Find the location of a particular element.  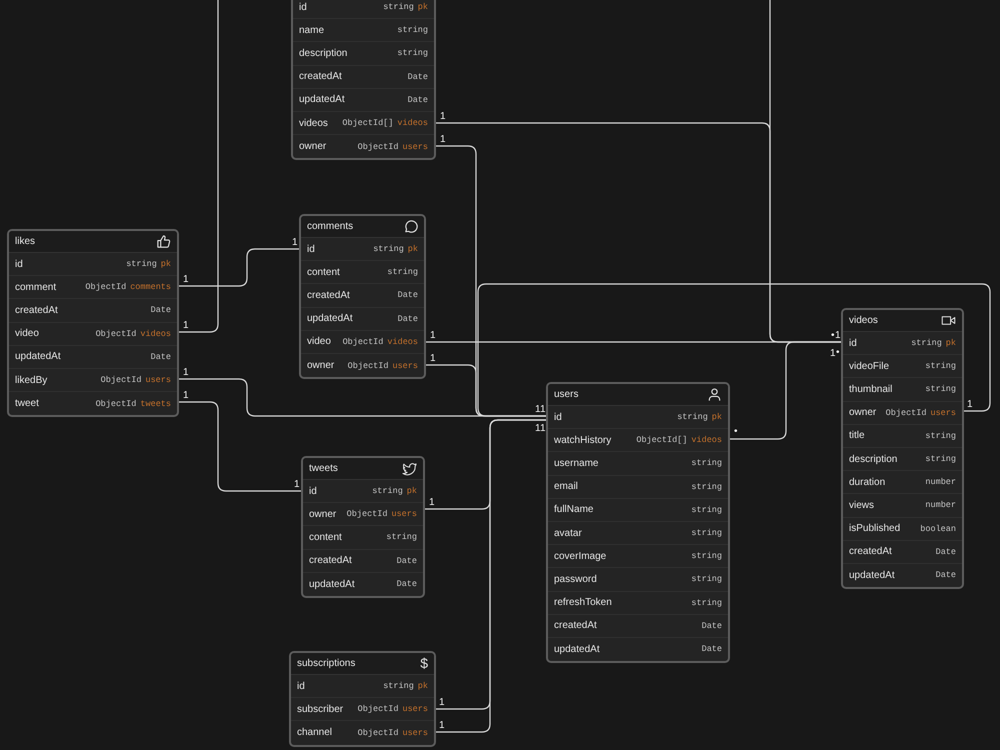

table-card: tweets id string pk owner ObjectId users content string createdAt Date updatedAt Date is located at coordinates (363, 527).